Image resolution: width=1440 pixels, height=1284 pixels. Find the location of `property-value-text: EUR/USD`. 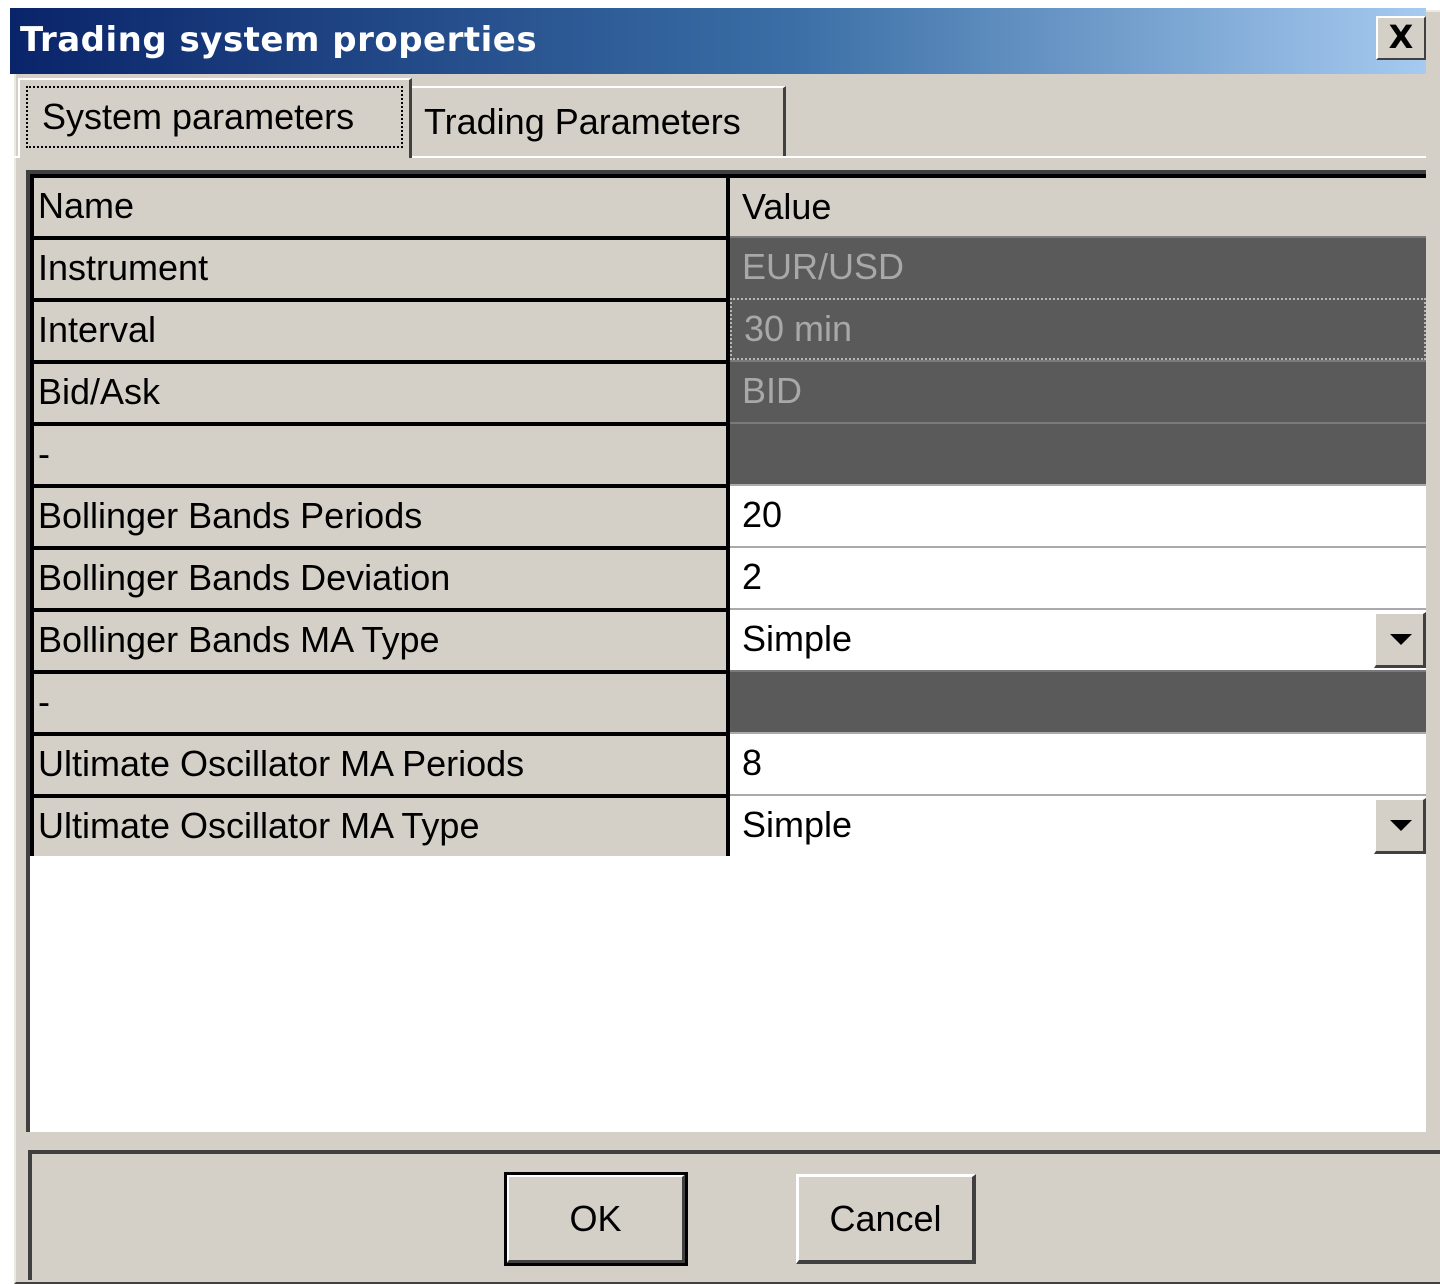

property-value-text: EUR/USD is located at coordinates (823, 266).